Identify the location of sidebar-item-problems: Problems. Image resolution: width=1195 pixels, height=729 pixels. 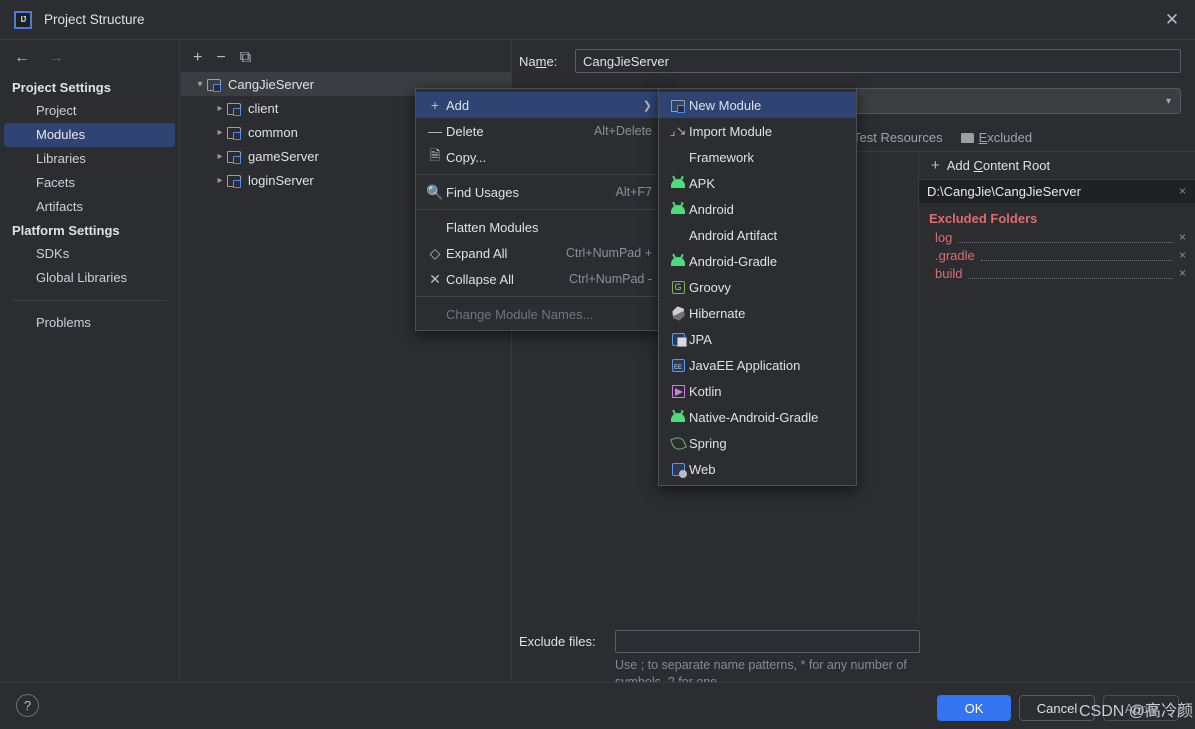
(89, 323).